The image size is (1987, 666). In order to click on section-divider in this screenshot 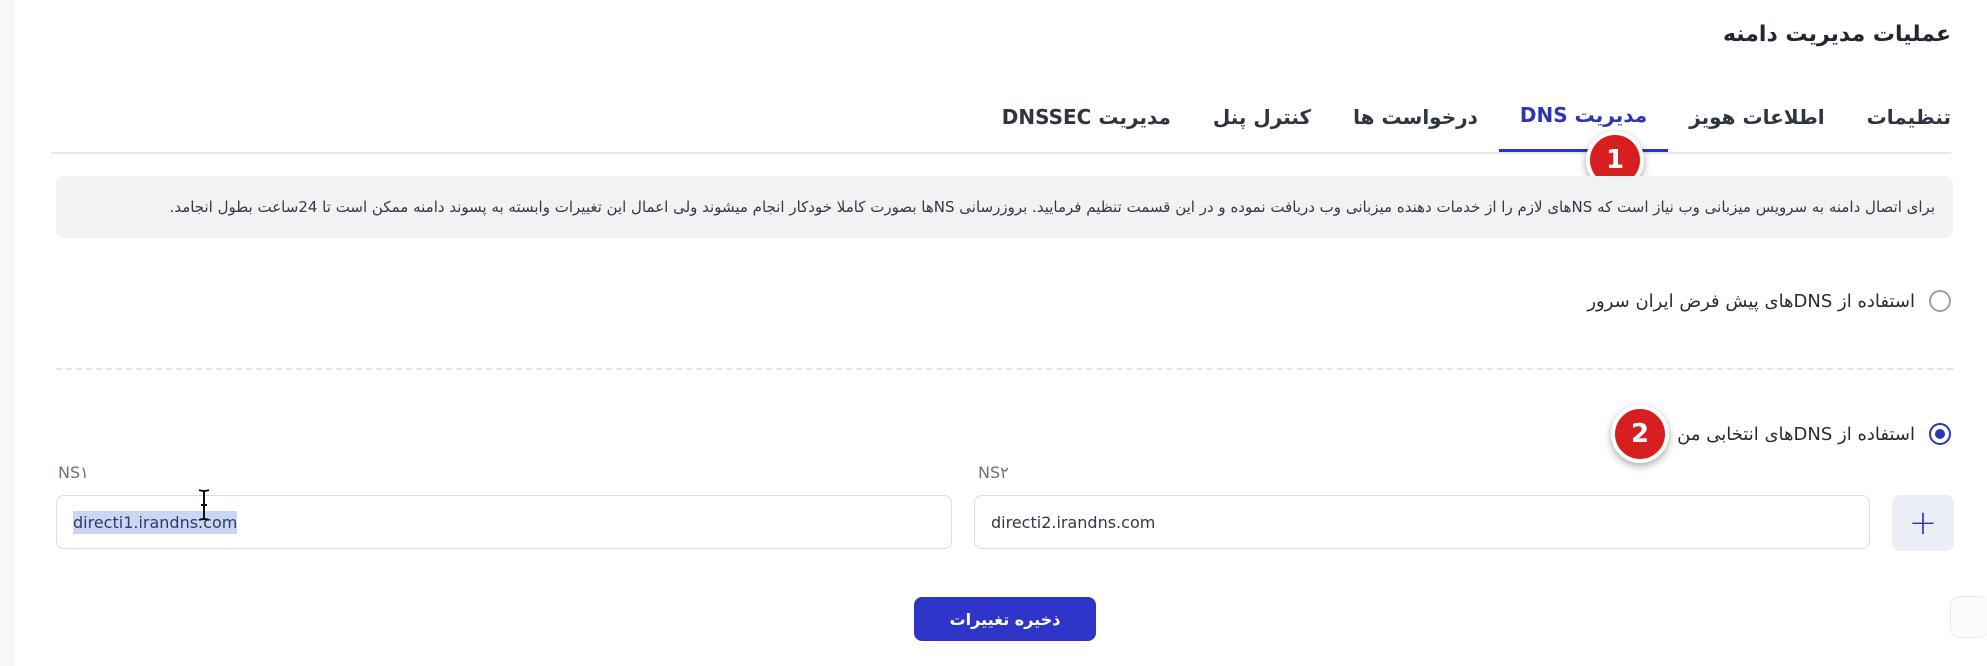, I will do `click(1004, 369)`.